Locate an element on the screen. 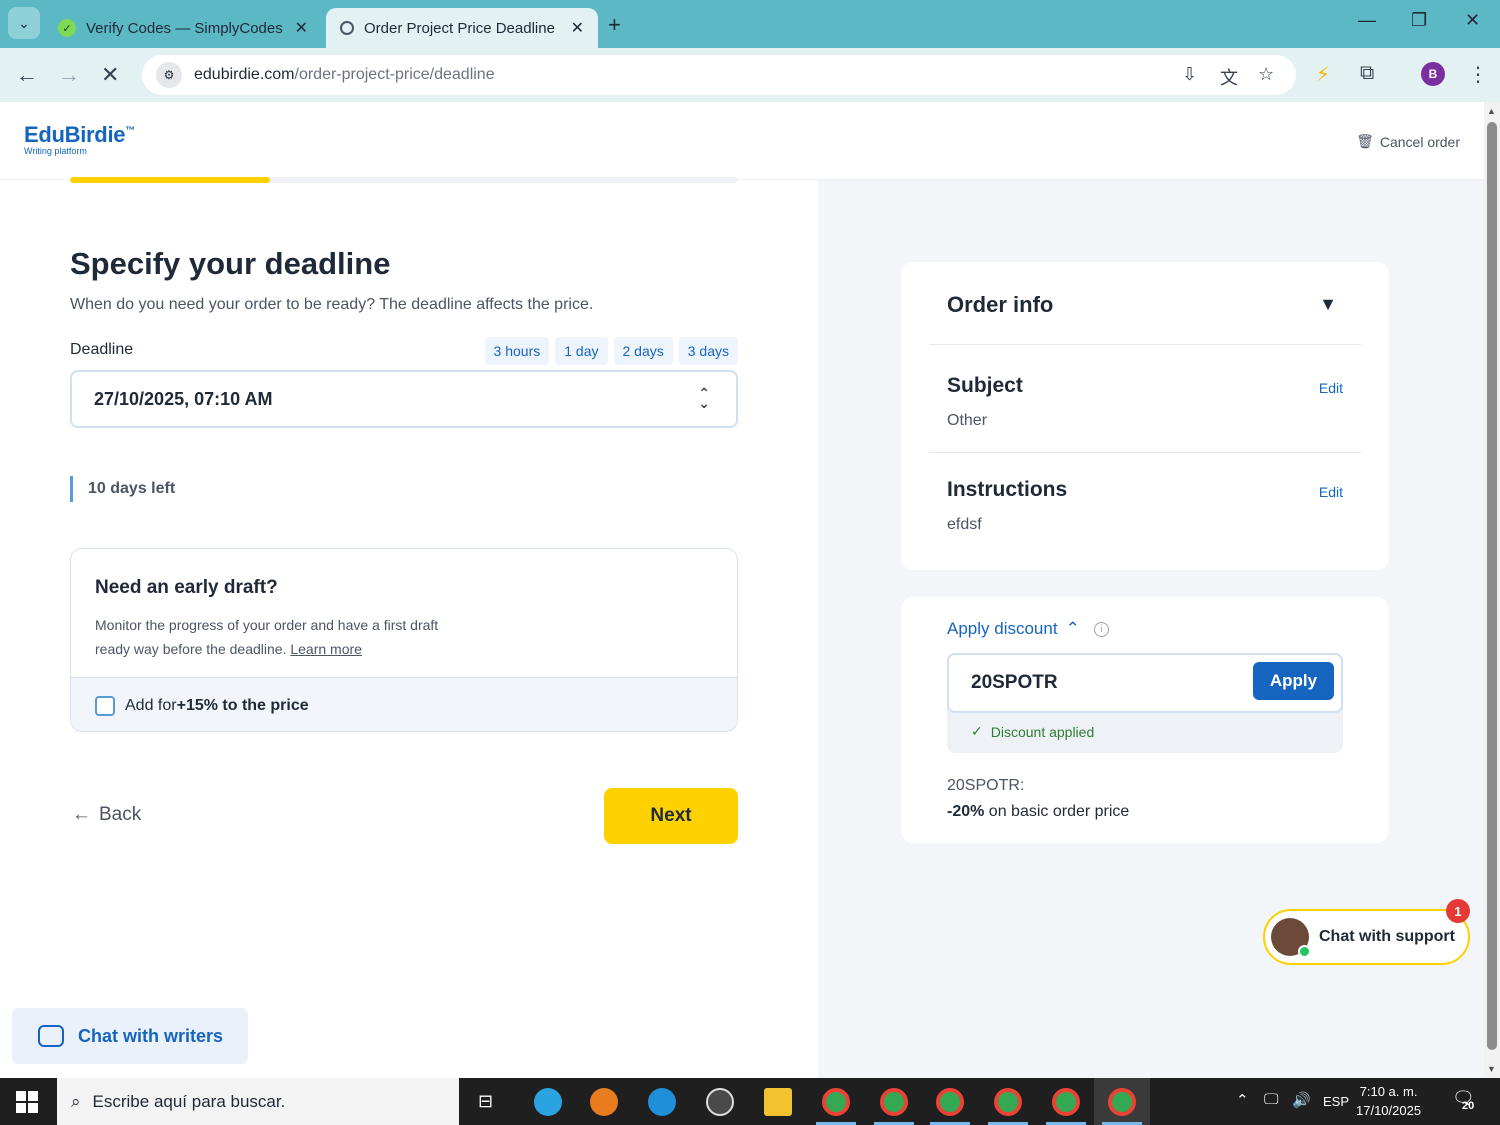 The height and width of the screenshot is (1125, 1500). chat-with-writers-button: Chat with writers is located at coordinates (130, 1036).